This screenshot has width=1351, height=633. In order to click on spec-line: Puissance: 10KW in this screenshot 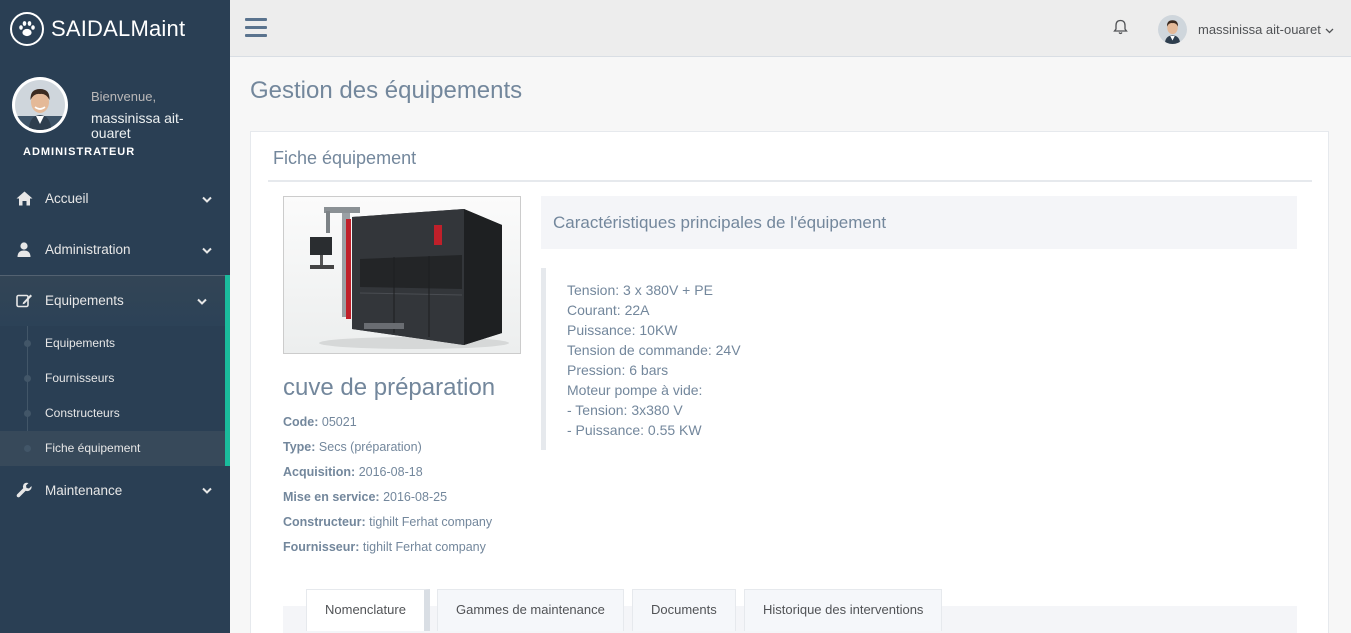, I will do `click(622, 330)`.